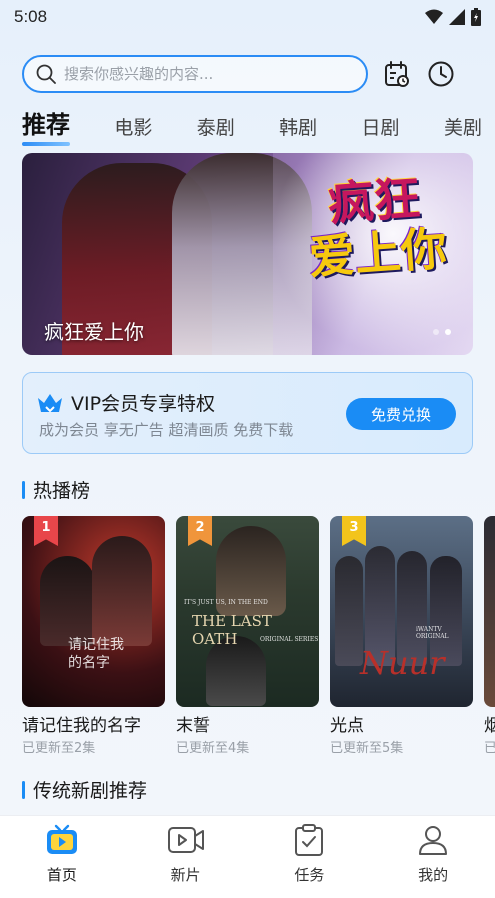  Describe the element at coordinates (381, 129) in the screenshot. I see `tab-japanese-drama: 日剧` at that location.